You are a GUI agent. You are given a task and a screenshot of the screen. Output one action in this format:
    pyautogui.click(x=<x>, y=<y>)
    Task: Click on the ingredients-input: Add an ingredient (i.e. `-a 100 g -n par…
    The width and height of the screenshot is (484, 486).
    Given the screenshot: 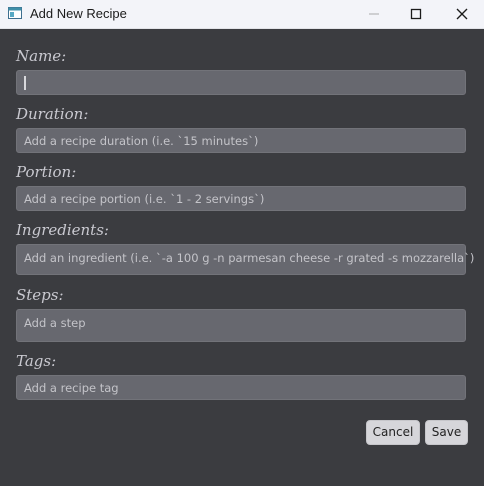 What is the action you would take?
    pyautogui.click(x=245, y=259)
    